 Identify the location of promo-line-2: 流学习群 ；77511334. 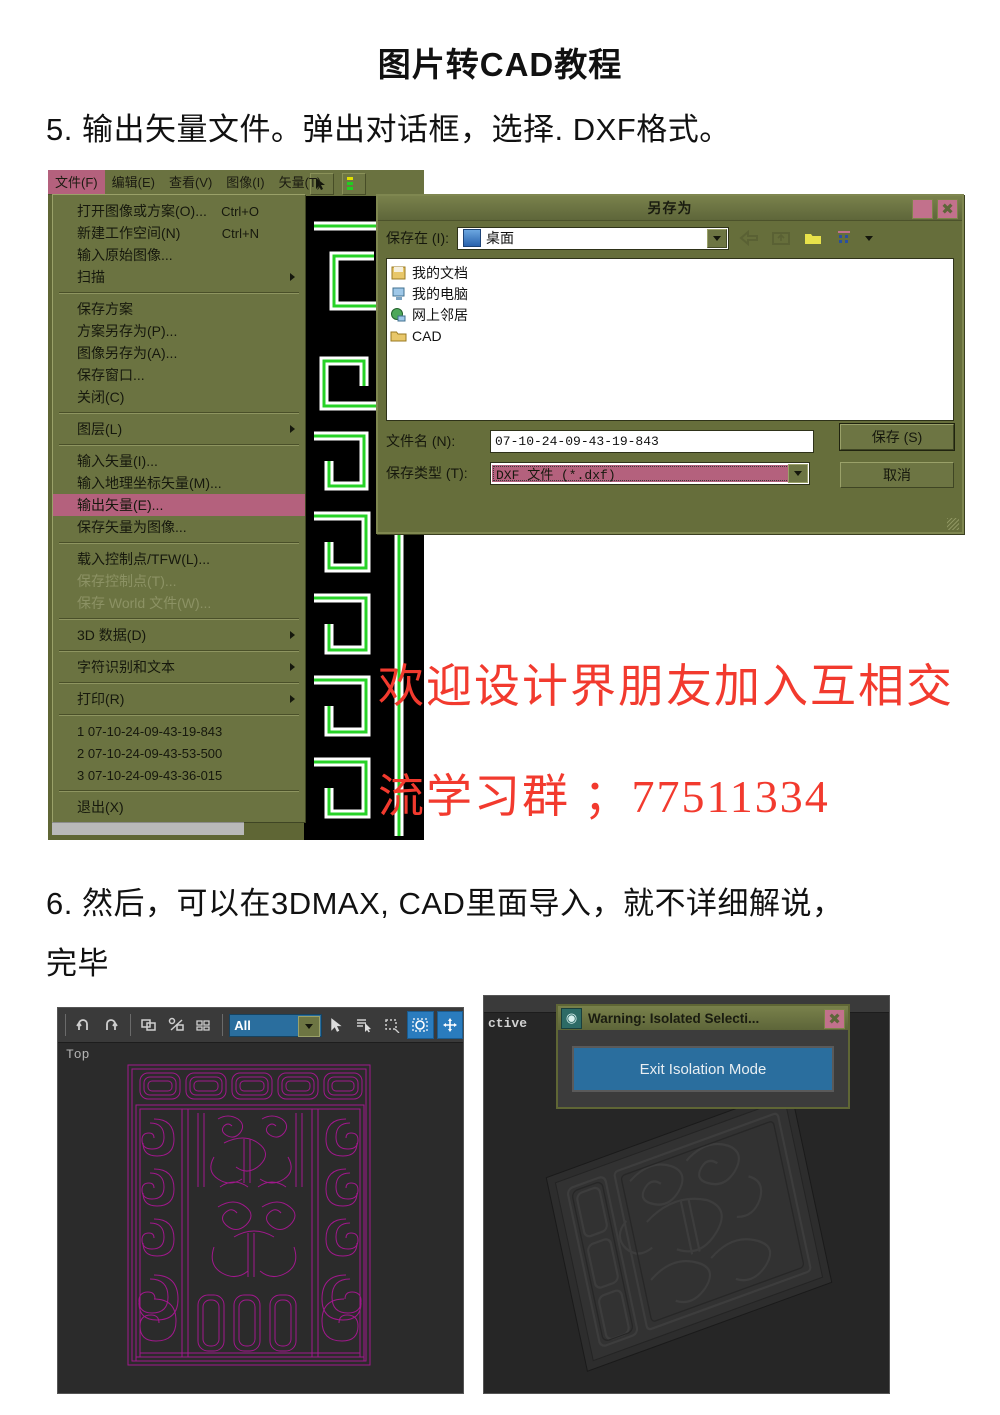
(604, 796).